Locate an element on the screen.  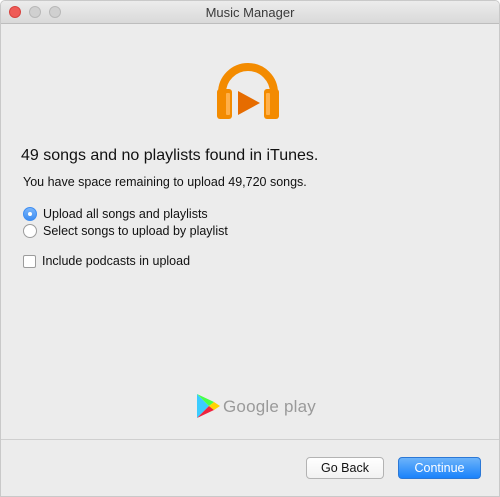
include-podcasts-option: Include podcasts in upload is located at coordinates (106, 261).